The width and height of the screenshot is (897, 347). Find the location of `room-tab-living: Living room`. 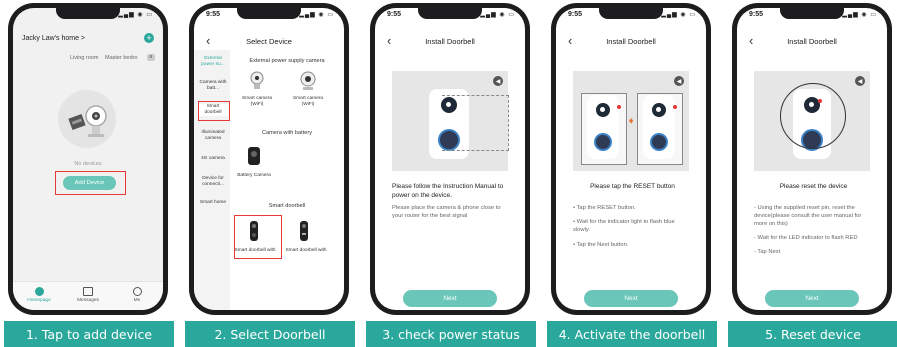

room-tab-living: Living room is located at coordinates (84, 58).